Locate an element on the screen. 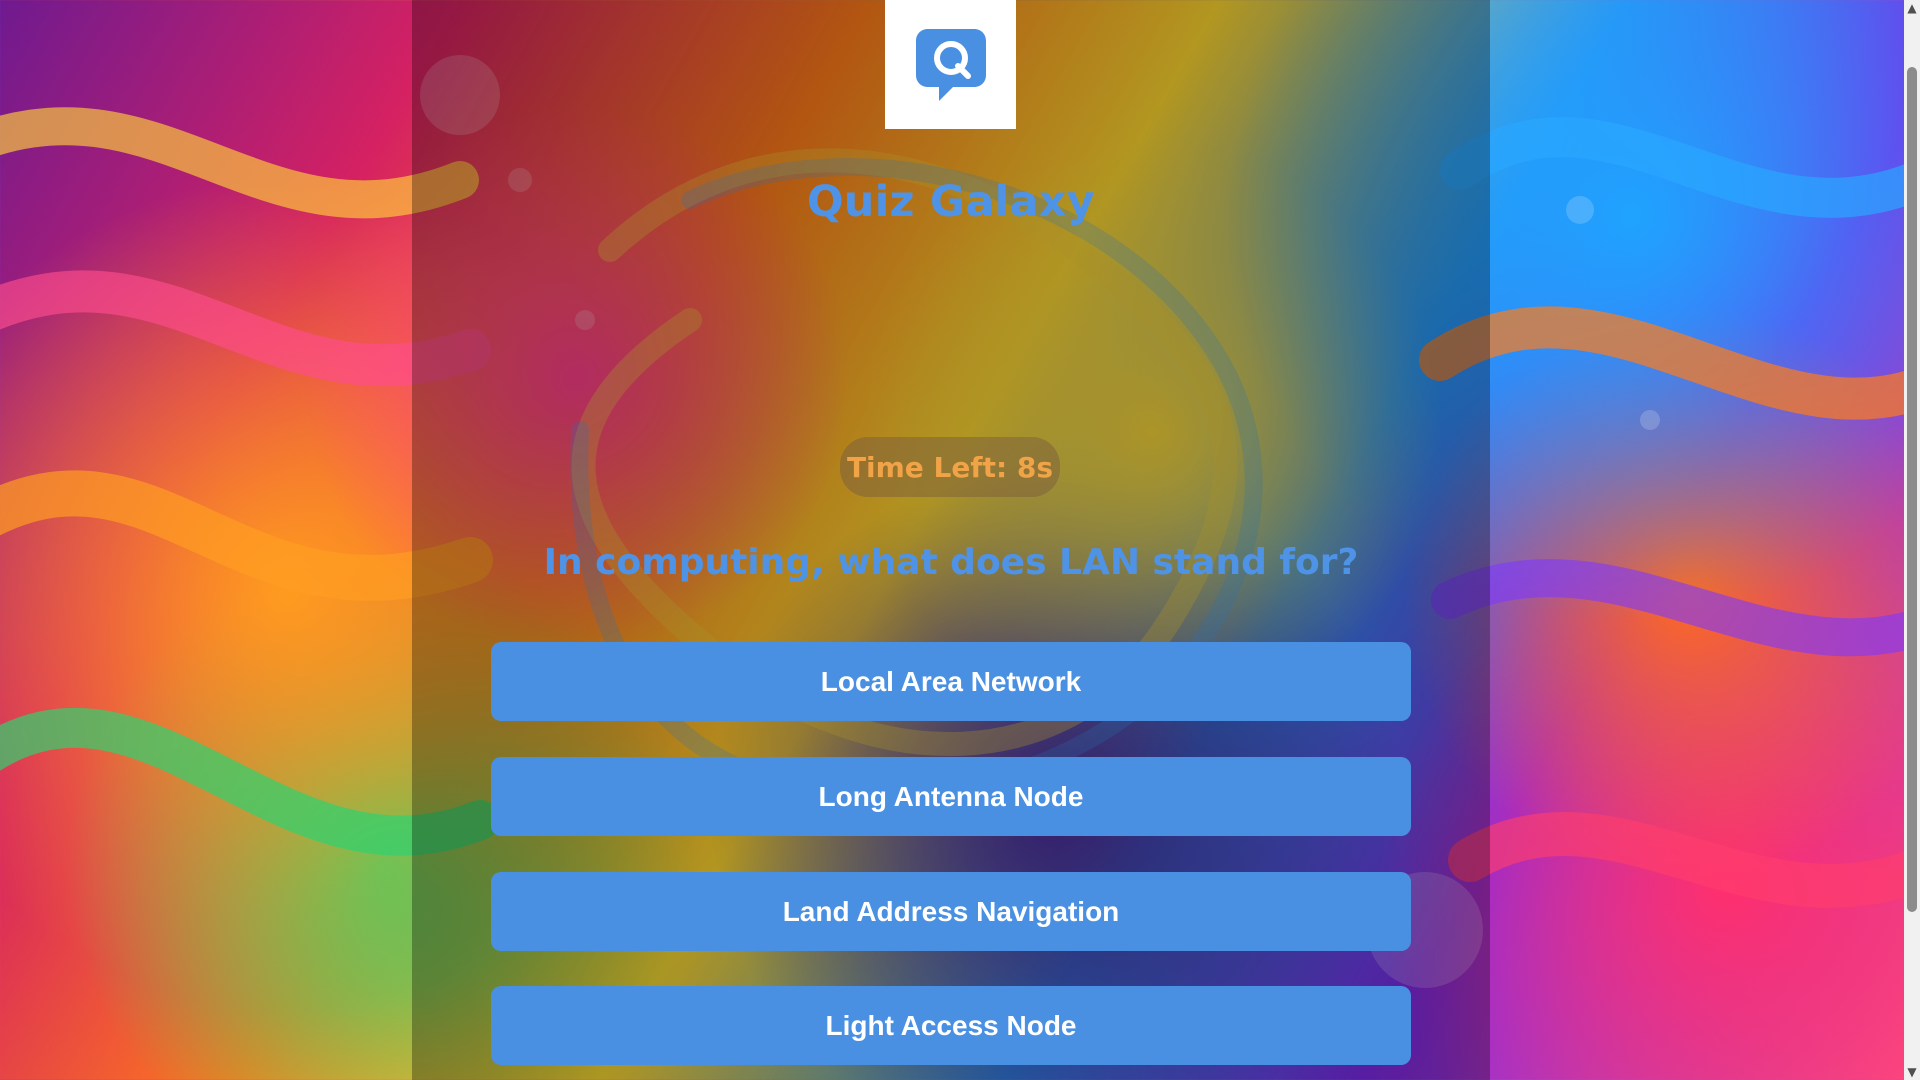 The width and height of the screenshot is (1920, 1080). answer-option-4-button: Light Access Node is located at coordinates (951, 1025).